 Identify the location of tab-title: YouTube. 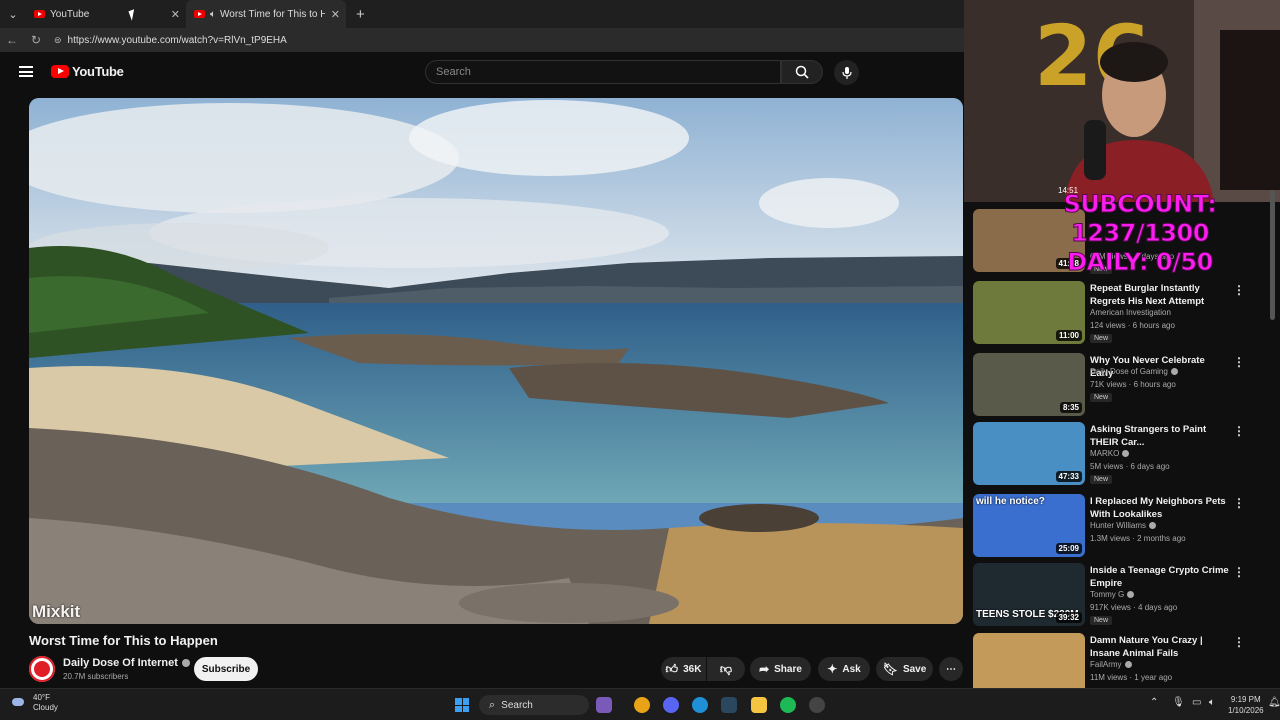
(70, 14).